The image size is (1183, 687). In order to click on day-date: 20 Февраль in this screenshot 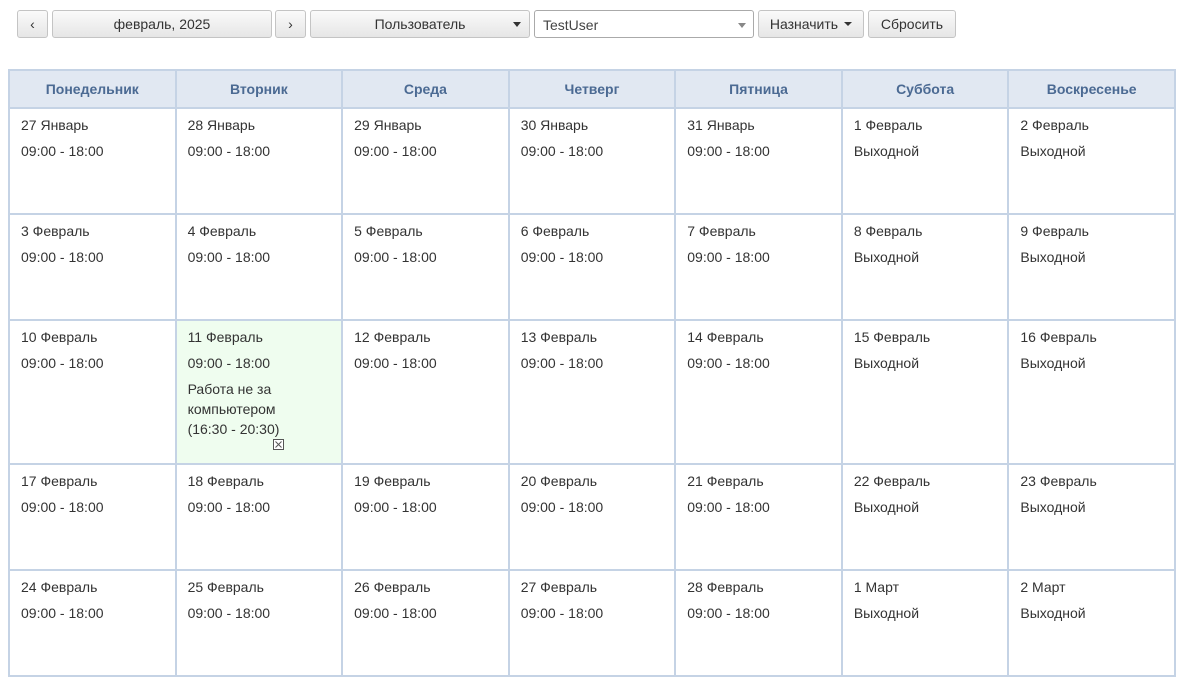, I will do `click(559, 481)`.